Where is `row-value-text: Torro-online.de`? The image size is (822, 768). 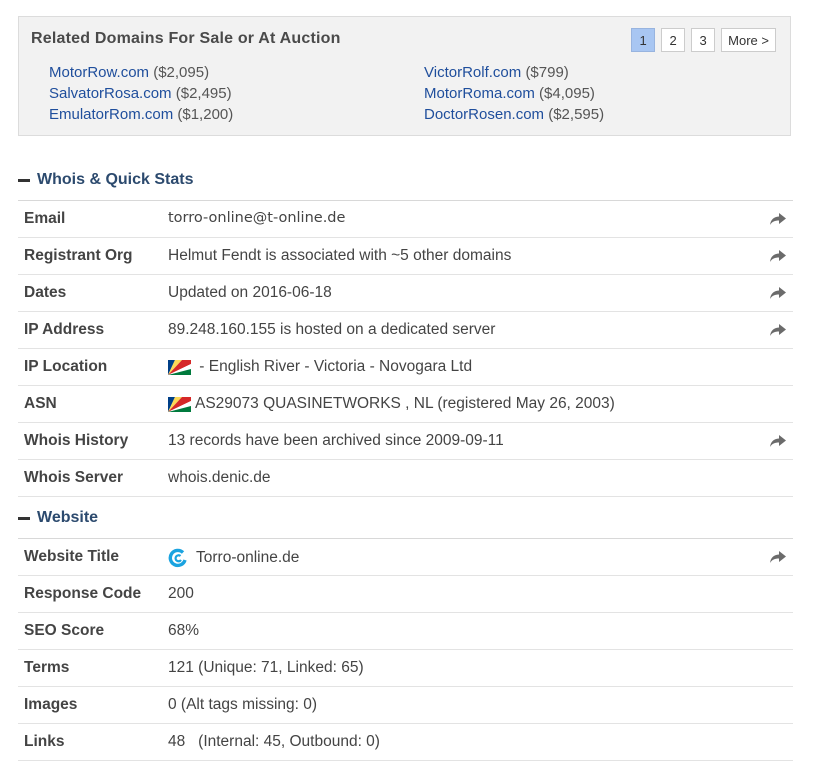 row-value-text: Torro-online.de is located at coordinates (248, 557).